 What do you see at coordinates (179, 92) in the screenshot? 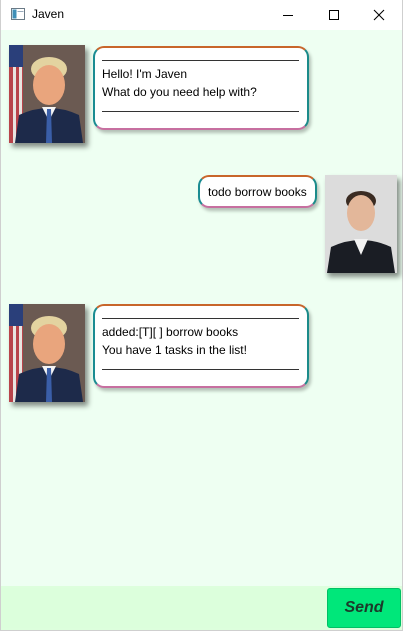
I see `message-line: What do you need help with?` at bounding box center [179, 92].